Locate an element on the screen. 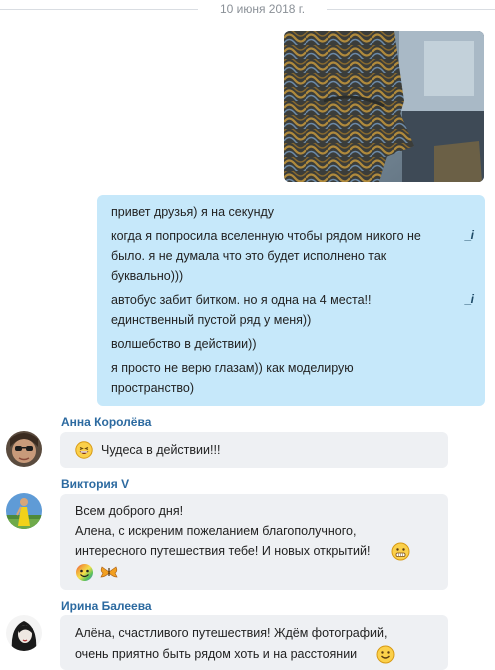 The width and height of the screenshot is (495, 670). date-divider: 10 июня 2018 г. is located at coordinates (247, 9).